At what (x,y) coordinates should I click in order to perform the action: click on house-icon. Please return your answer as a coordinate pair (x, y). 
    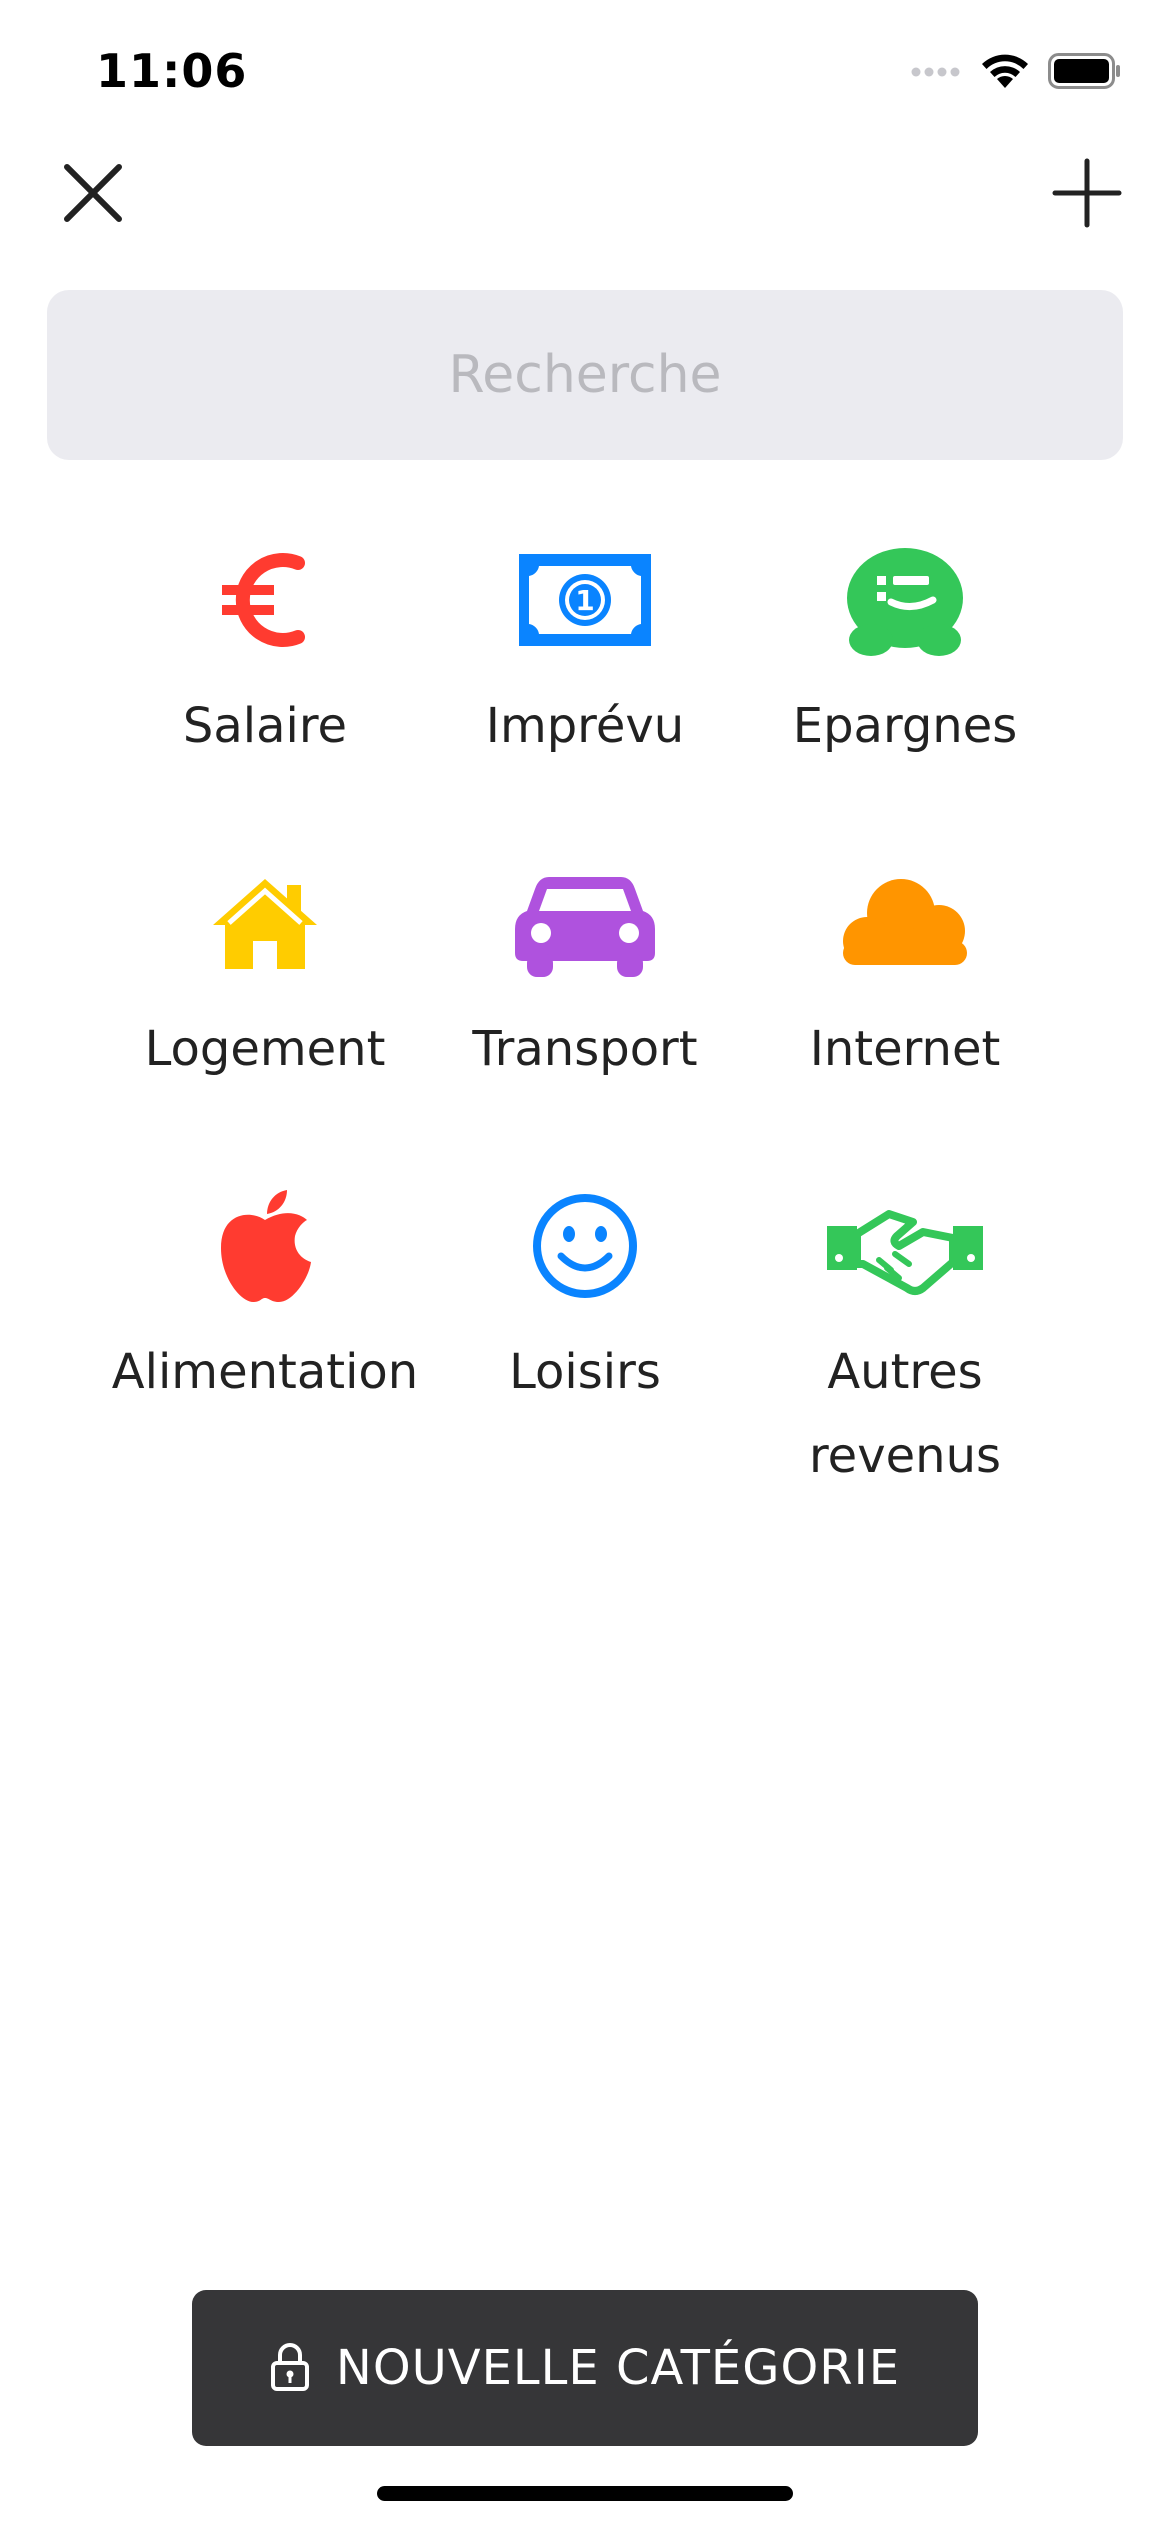
    Looking at the image, I should click on (265, 923).